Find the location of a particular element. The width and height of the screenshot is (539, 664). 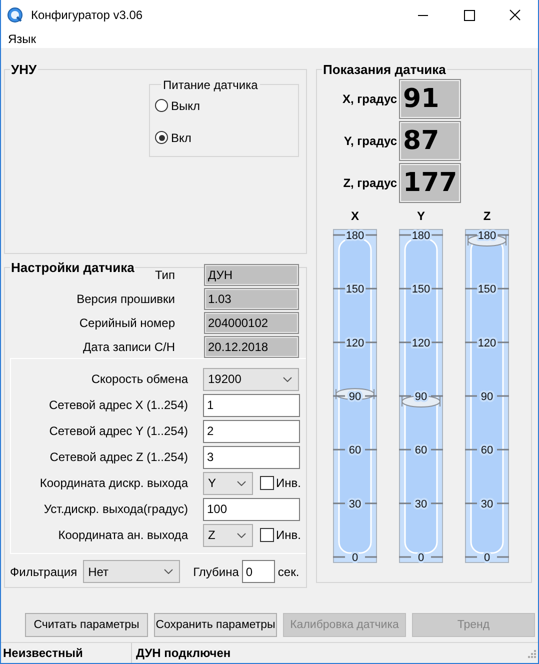

resize-grip-icon is located at coordinates (531, 653).